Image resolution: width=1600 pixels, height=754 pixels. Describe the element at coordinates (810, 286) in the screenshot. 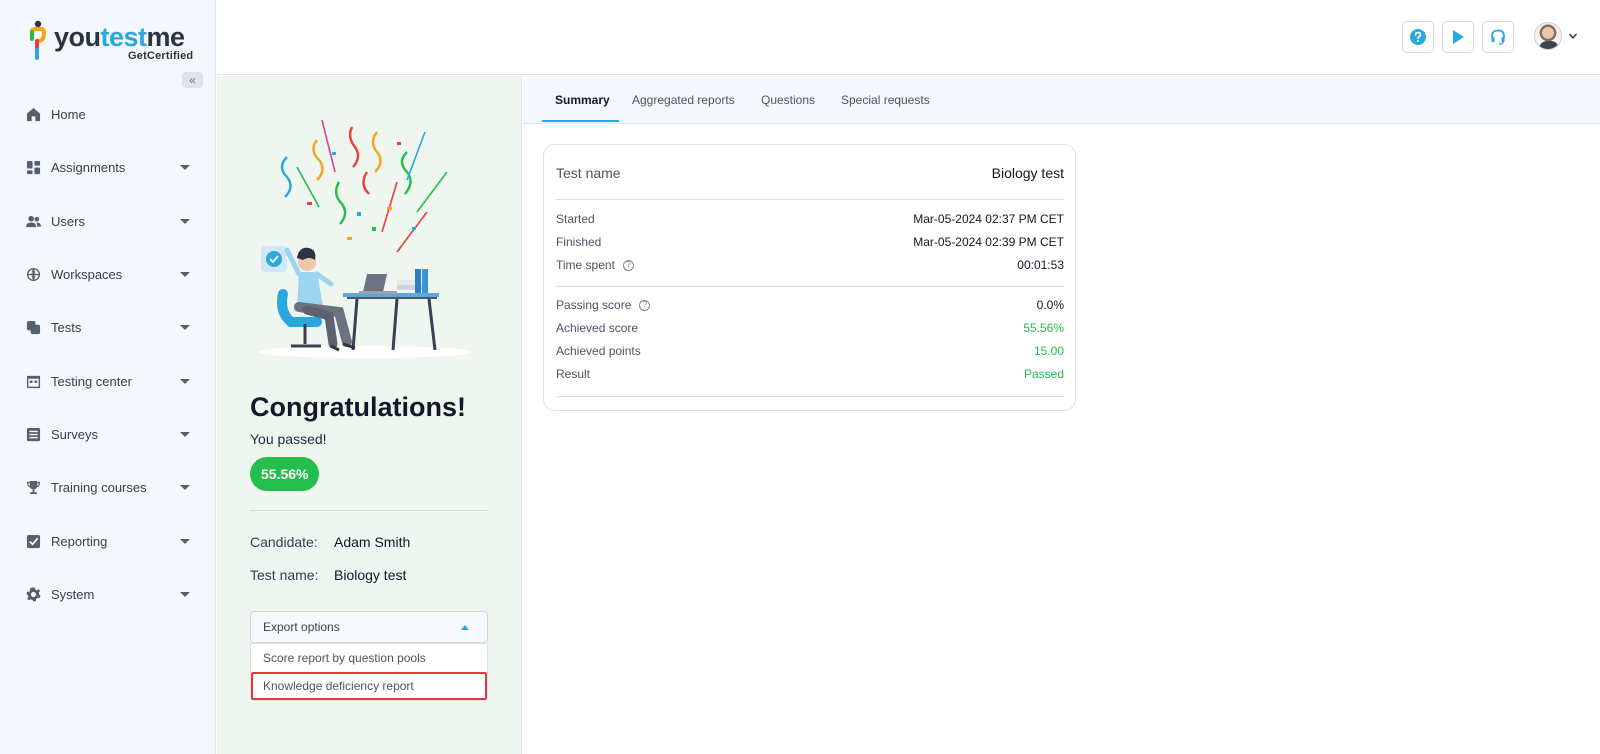

I see `summary-divider` at that location.